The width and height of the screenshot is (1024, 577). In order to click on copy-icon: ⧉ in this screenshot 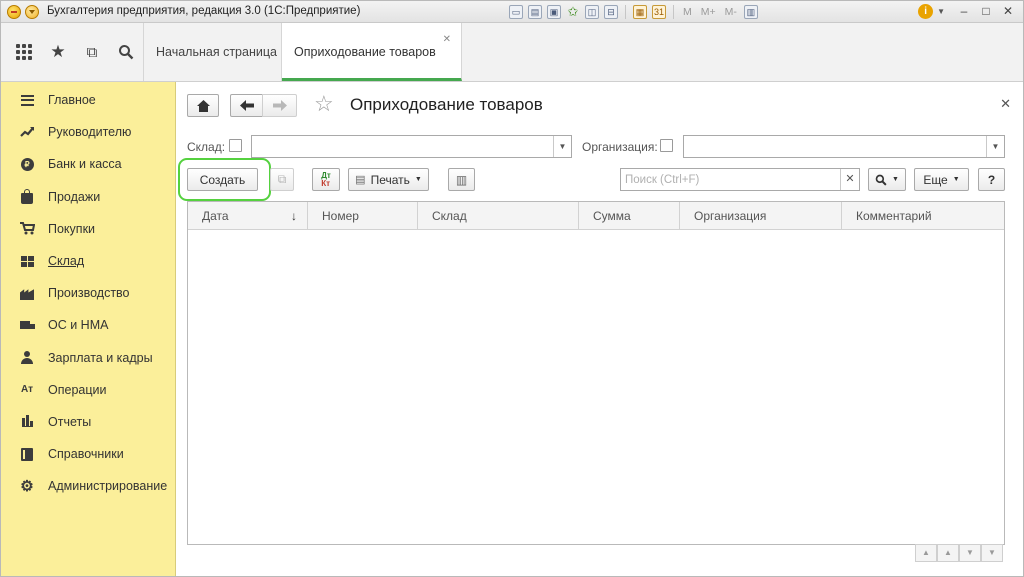, I will do `click(282, 179)`.